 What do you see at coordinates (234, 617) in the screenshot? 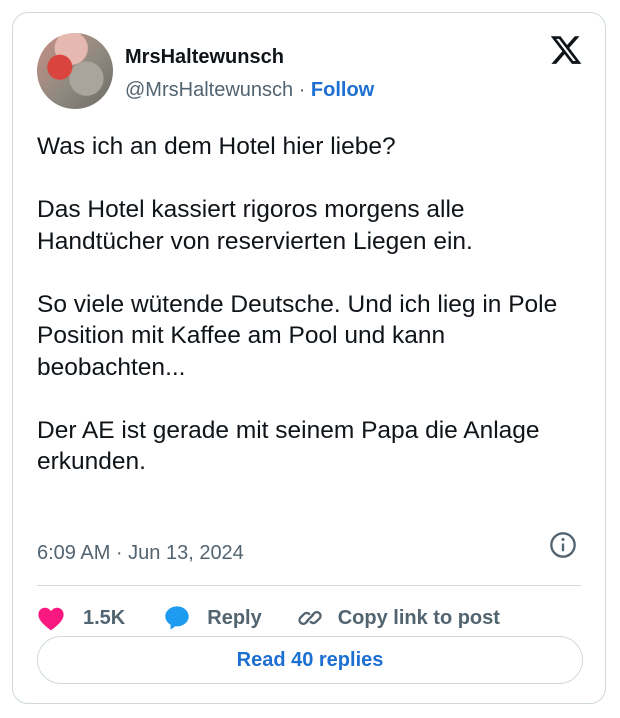
I see `reply-label: Reply` at bounding box center [234, 617].